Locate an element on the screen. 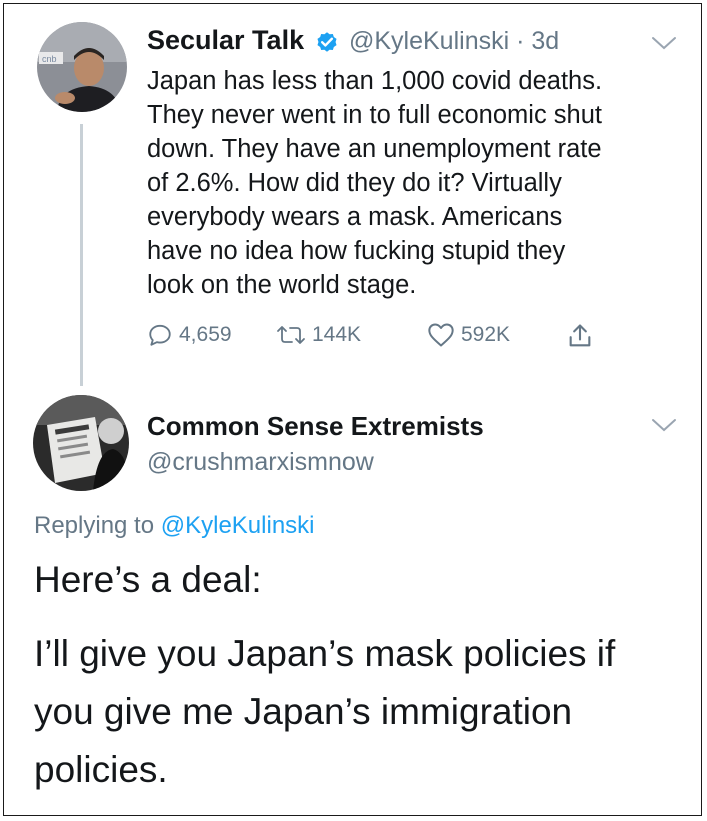 The width and height of the screenshot is (707, 821). verified-badge-icon is located at coordinates (327, 42).